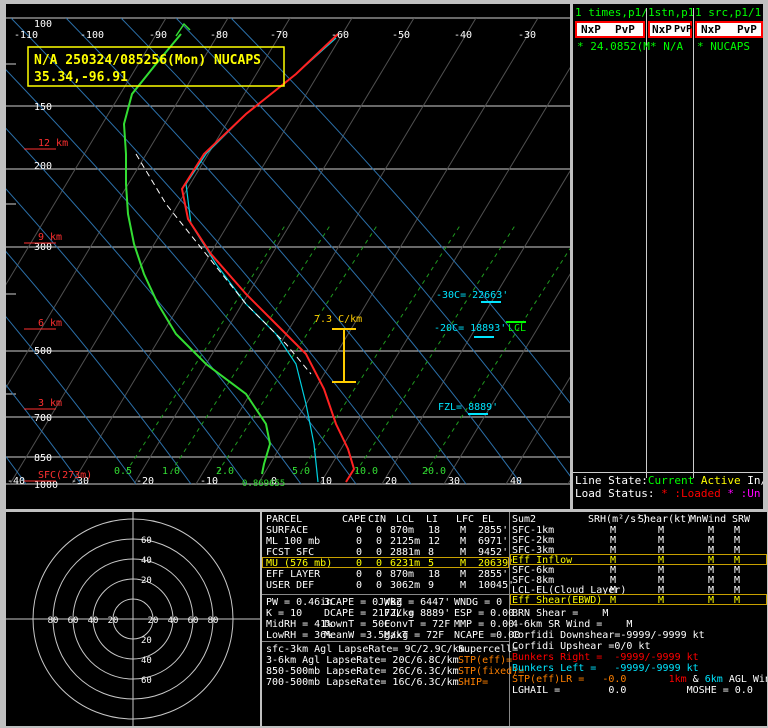 The height and width of the screenshot is (728, 768). Describe the element at coordinates (708, 519) in the screenshot. I see `shear-header-mnwind: MnWind` at that location.